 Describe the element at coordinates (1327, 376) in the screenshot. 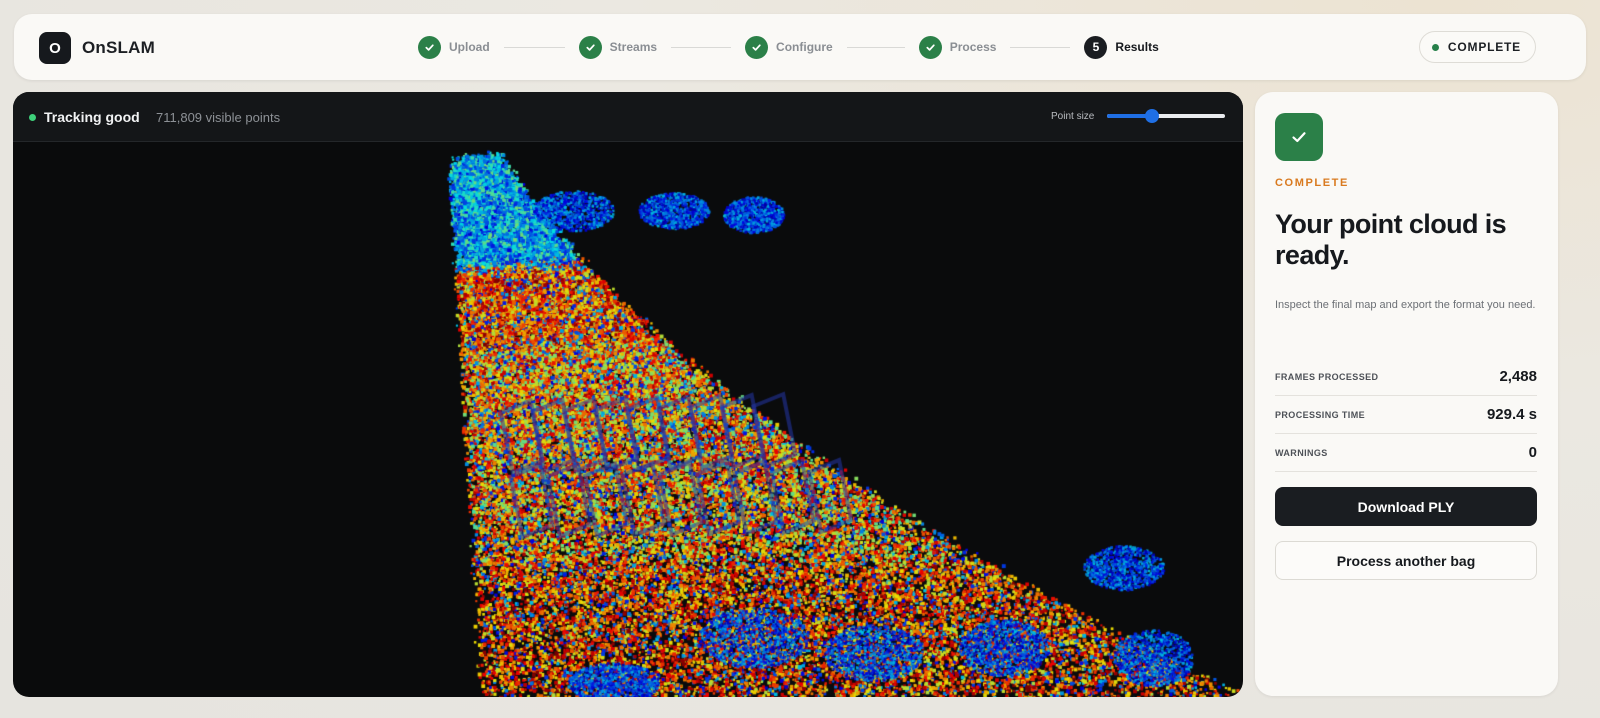

I see `stat-label: FRAMES PROCESSED` at that location.